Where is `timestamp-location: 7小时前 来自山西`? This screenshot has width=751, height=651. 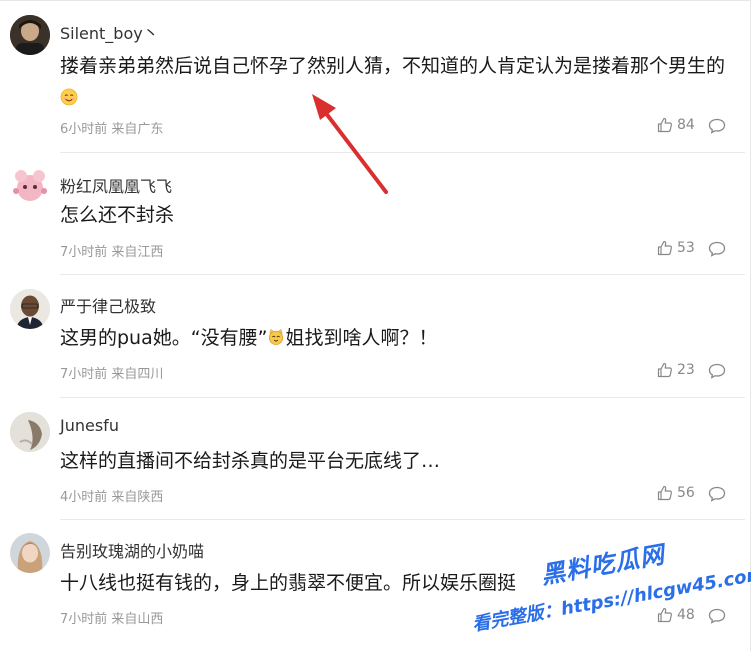
timestamp-location: 7小时前 来自山西 is located at coordinates (112, 619).